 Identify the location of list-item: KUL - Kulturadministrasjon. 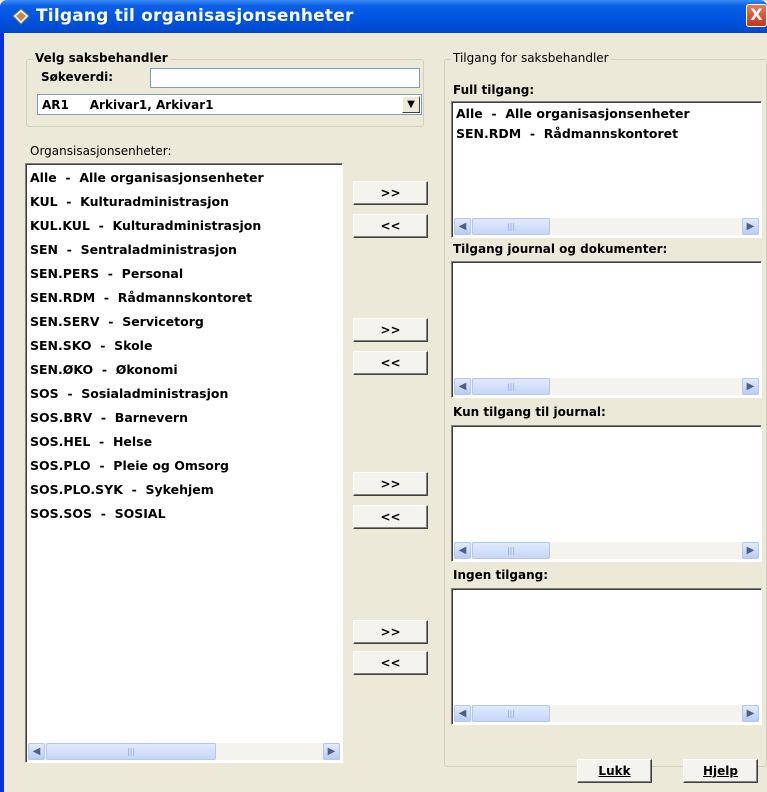
(184, 202).